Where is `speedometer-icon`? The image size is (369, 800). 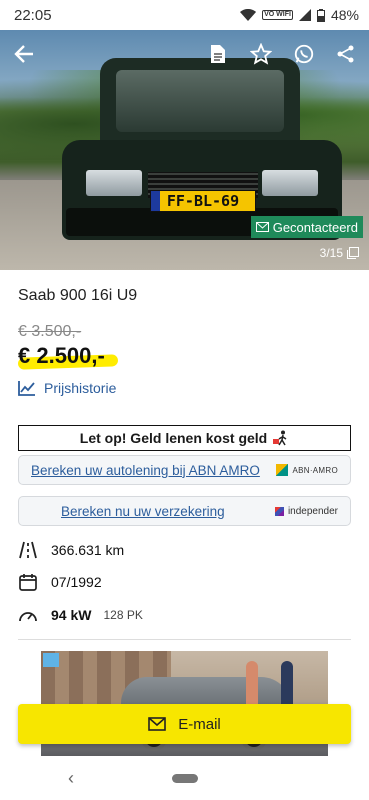 speedometer-icon is located at coordinates (28, 615).